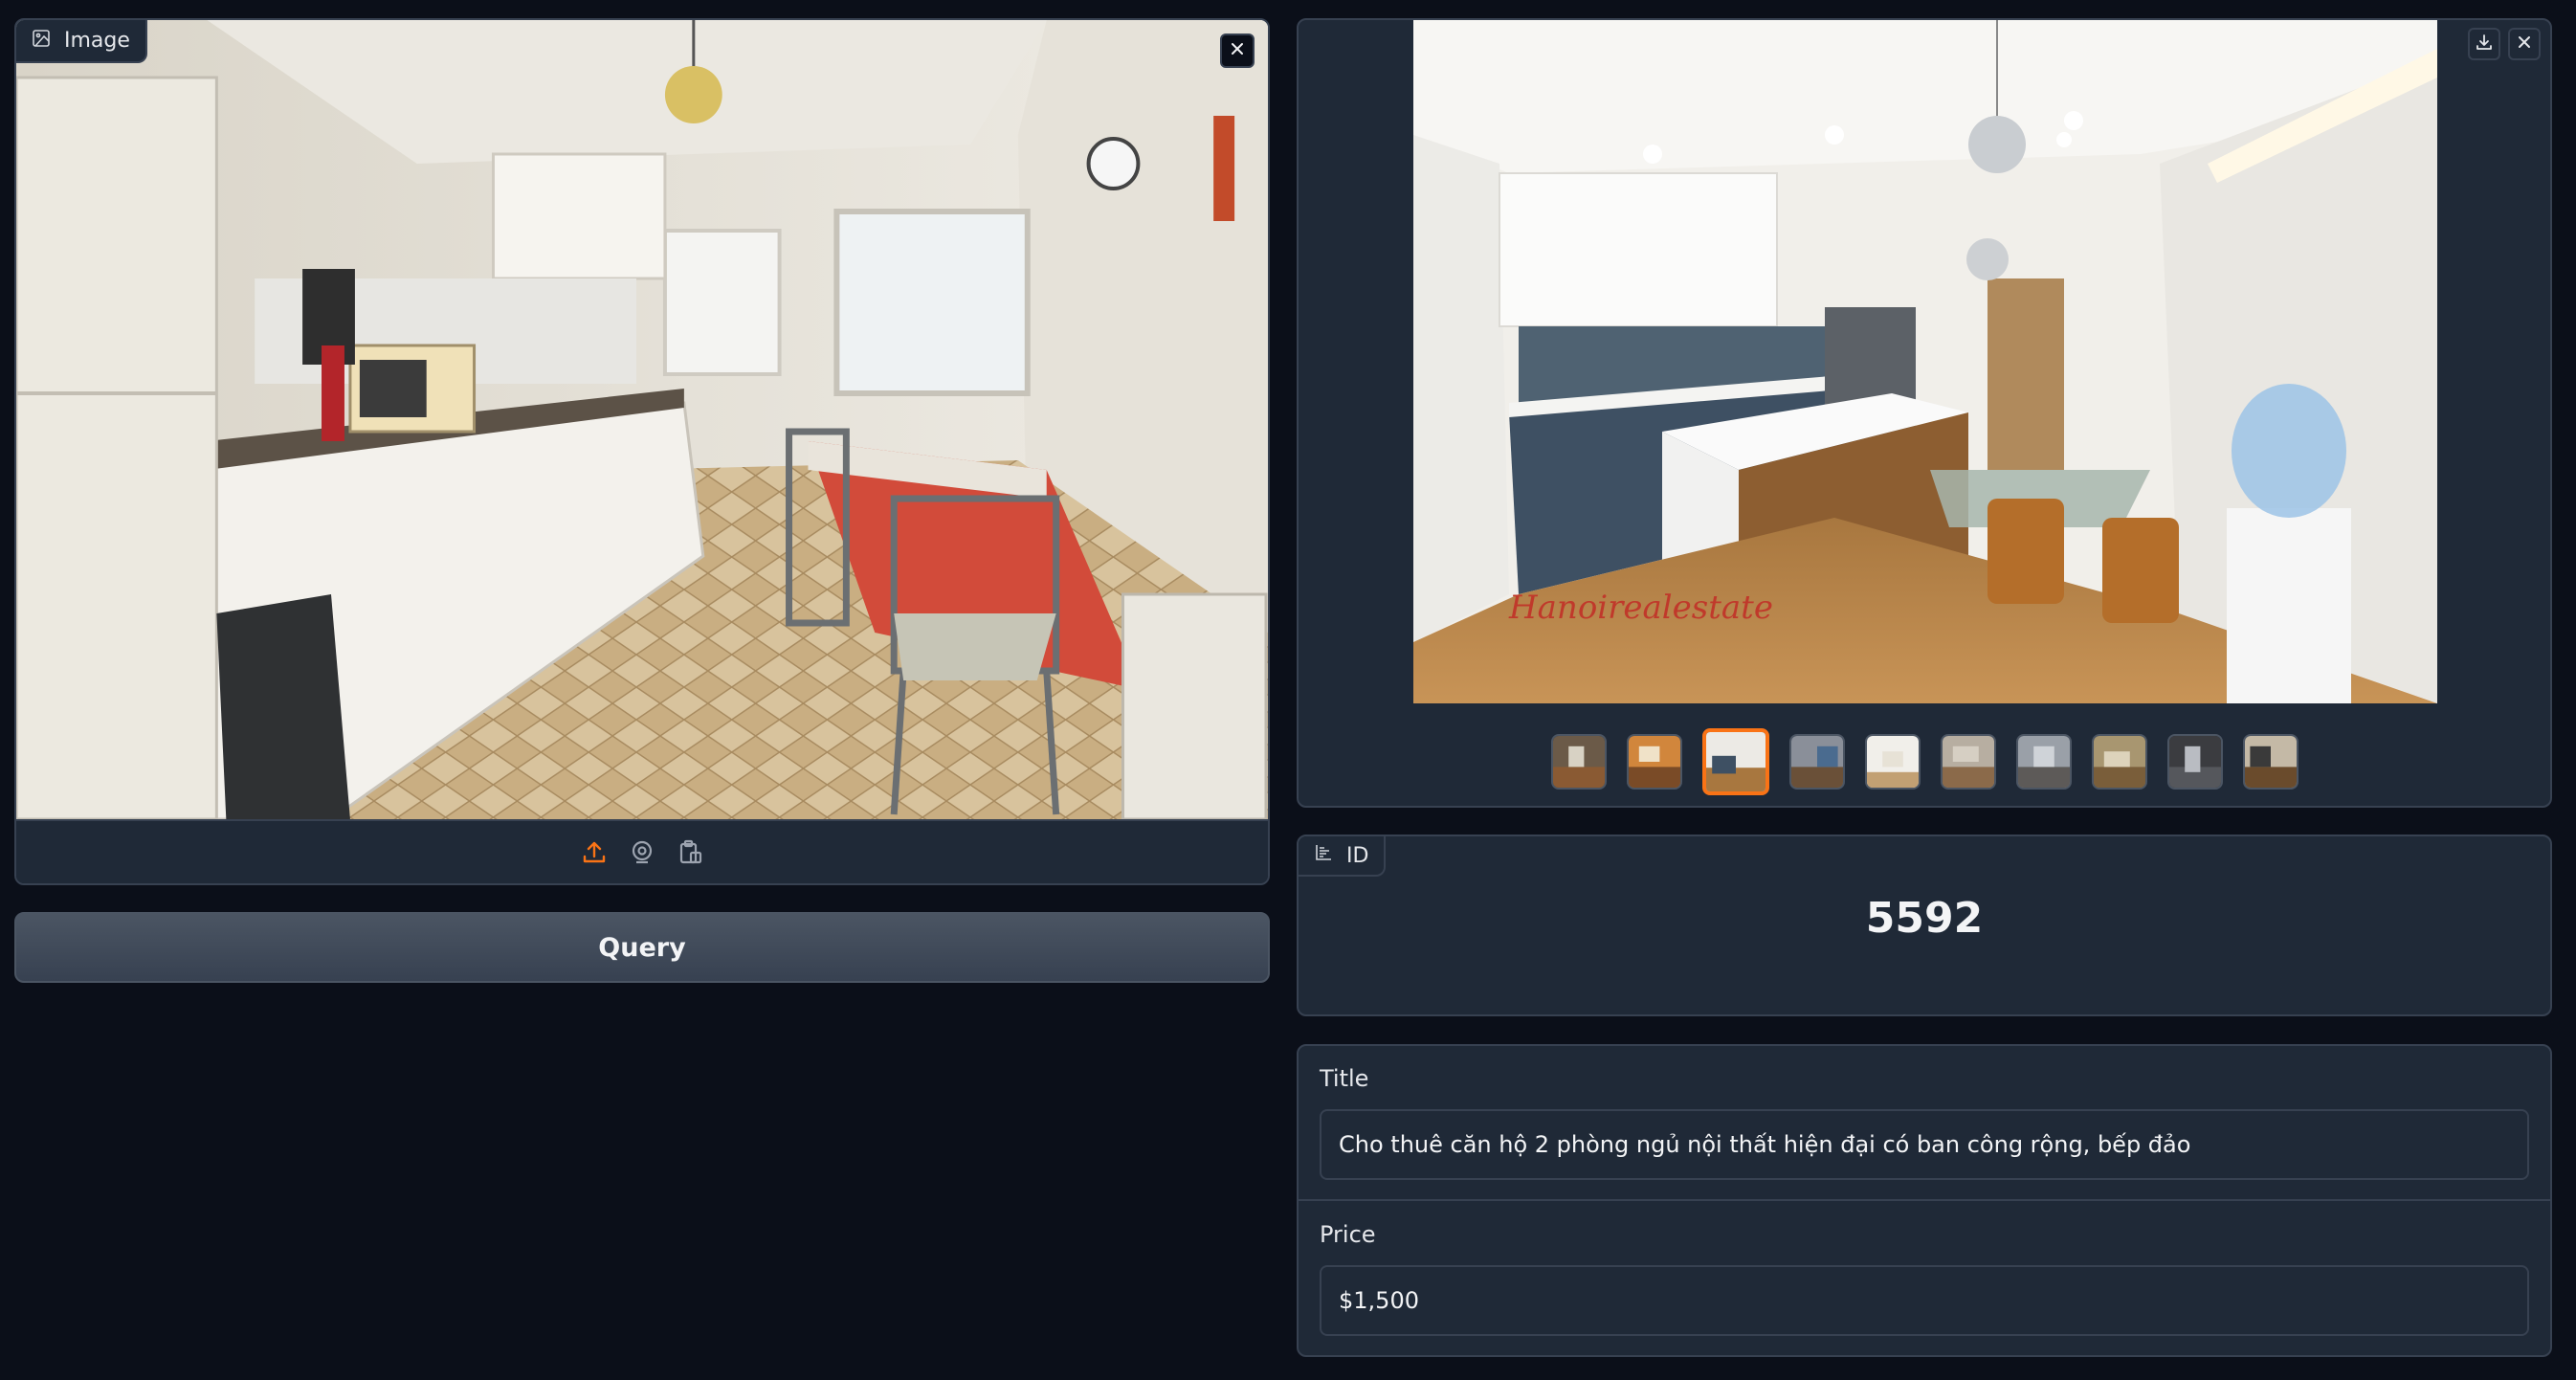 The width and height of the screenshot is (2576, 1380). What do you see at coordinates (1357, 856) in the screenshot?
I see `id-label-text: ID` at bounding box center [1357, 856].